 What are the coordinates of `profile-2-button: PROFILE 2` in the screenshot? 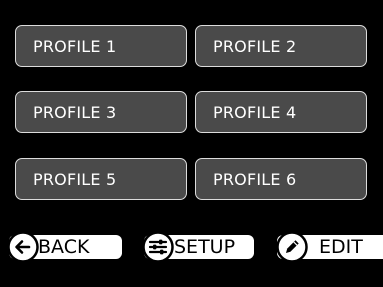 It's located at (281, 46).